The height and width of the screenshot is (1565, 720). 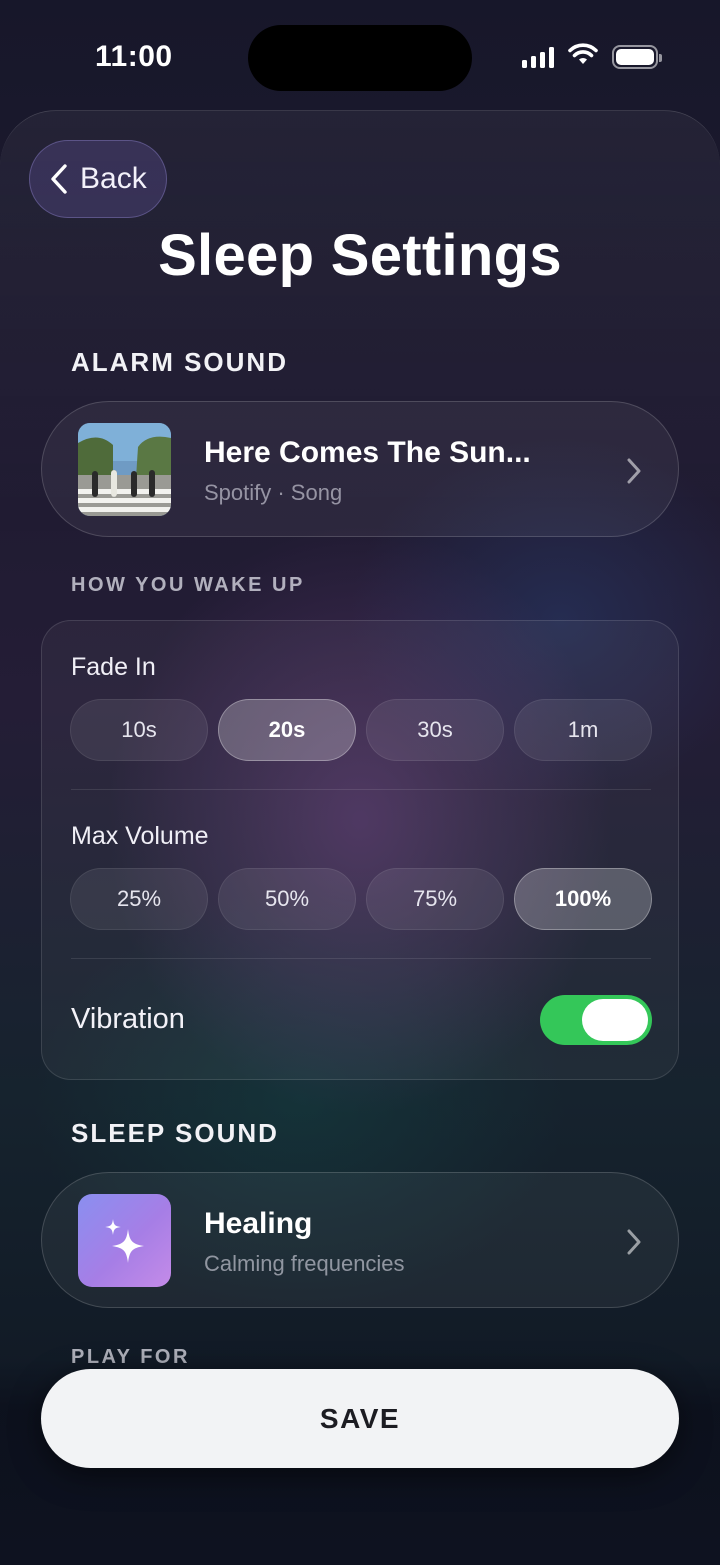 I want to click on vibration-label: Vibration, so click(x=128, y=1019).